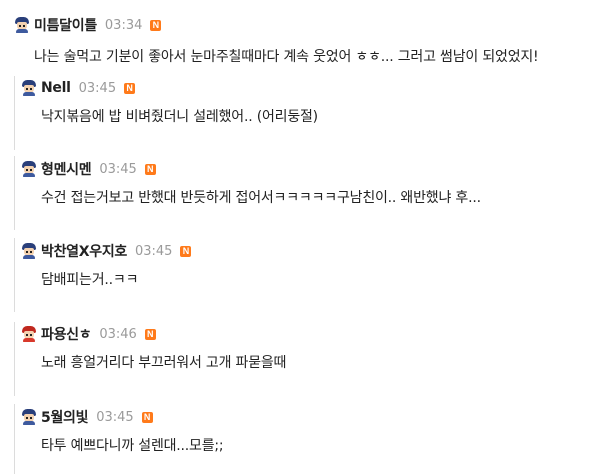 The image size is (601, 474). What do you see at coordinates (64, 417) in the screenshot?
I see `comment-nickname: 5월의빛` at bounding box center [64, 417].